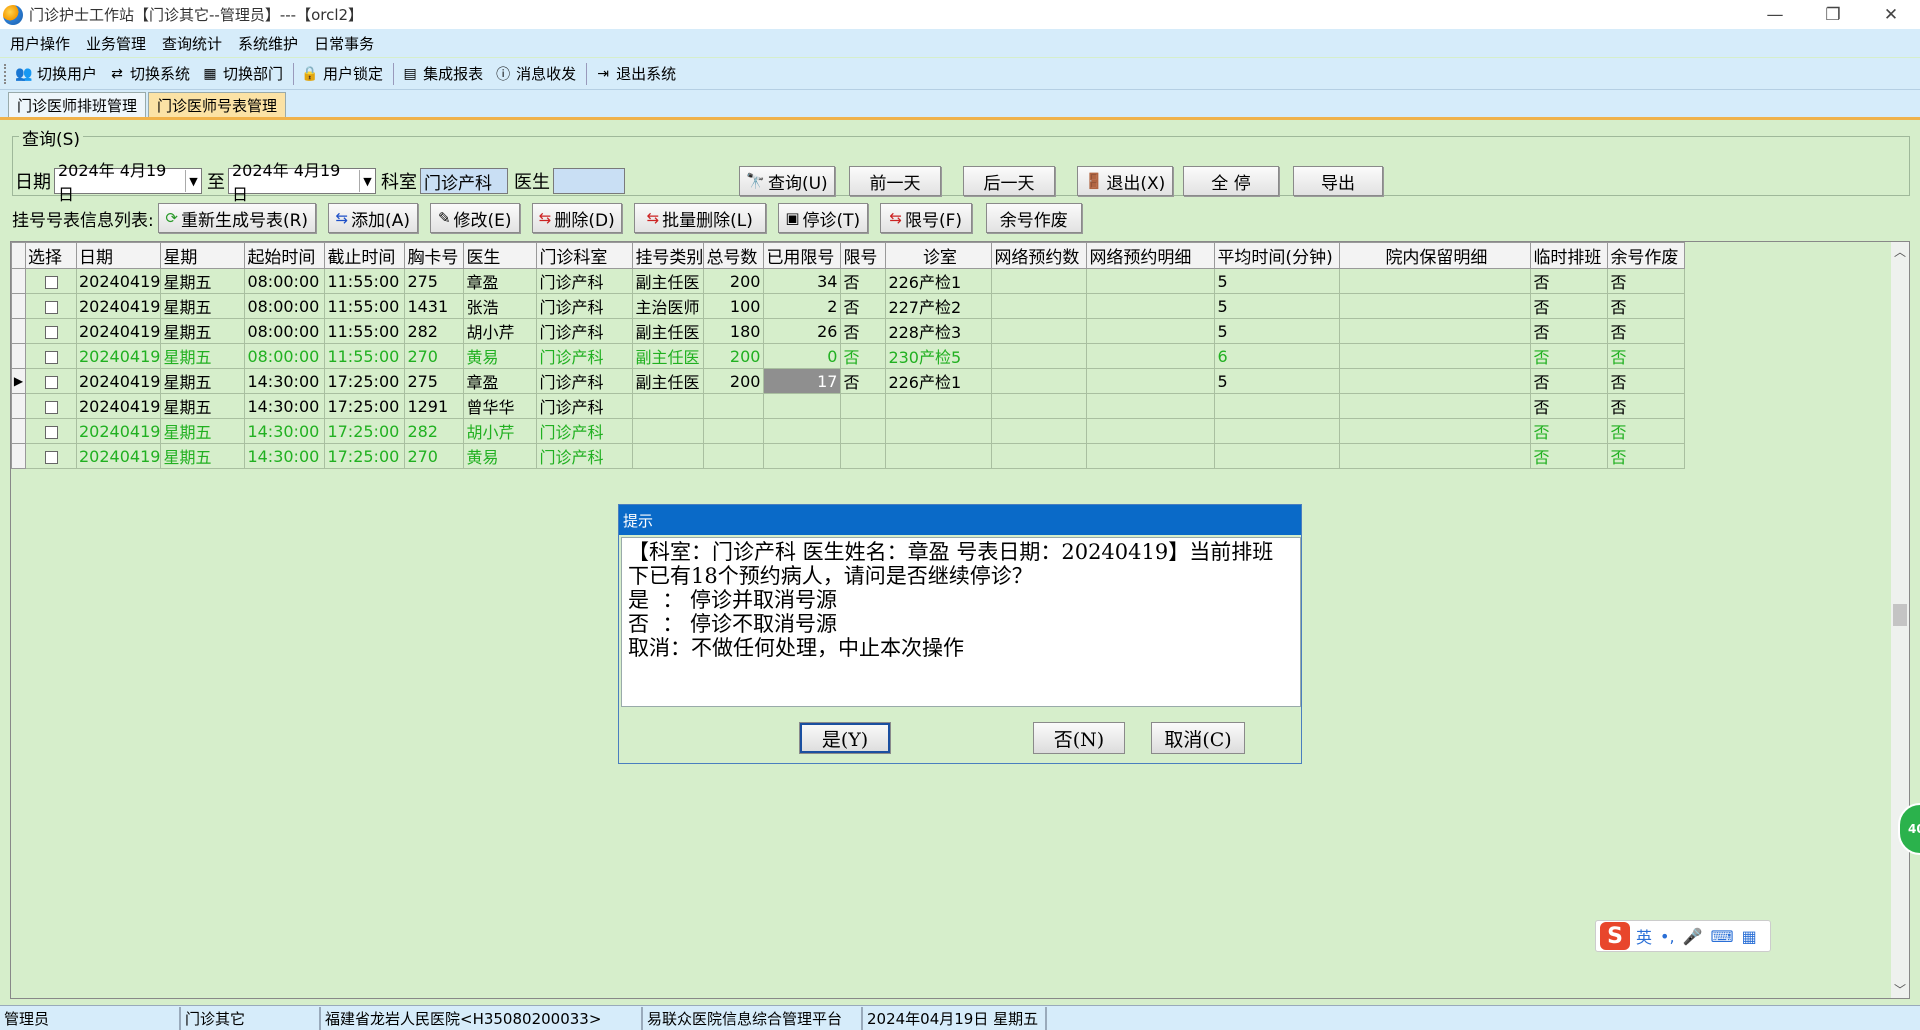  Describe the element at coordinates (734, 381) in the screenshot. I see `cell-total: 200` at that location.